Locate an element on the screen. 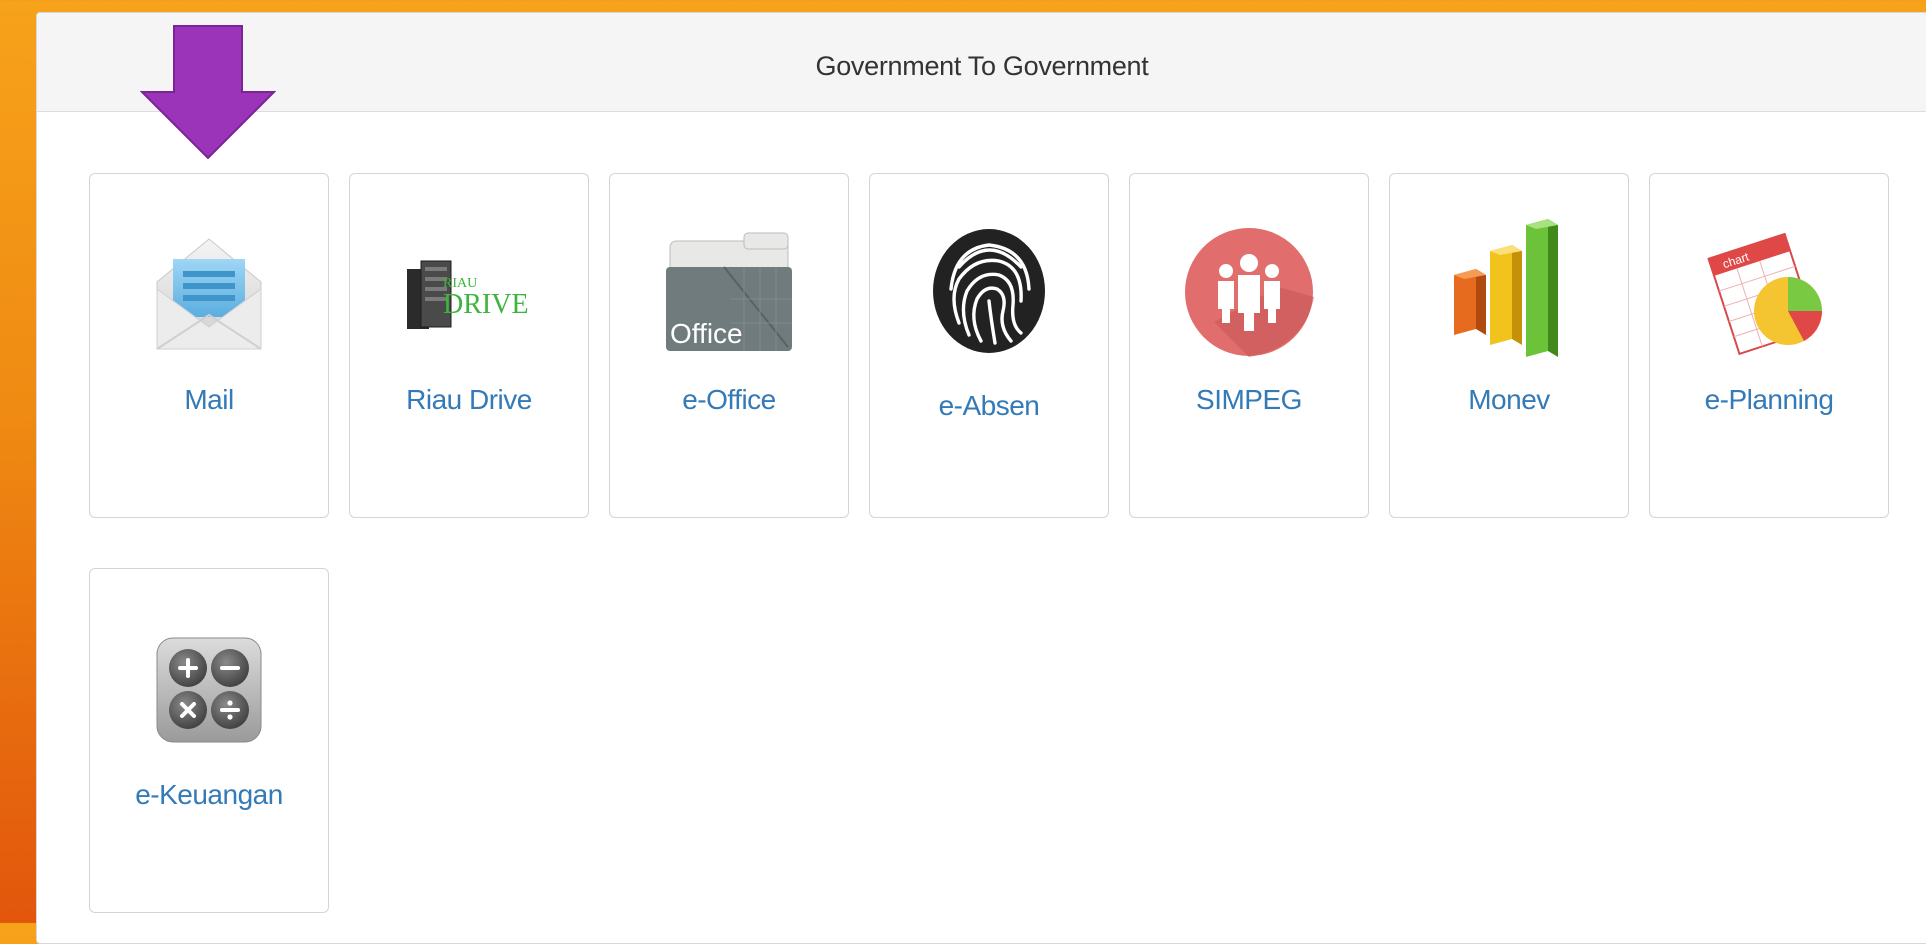 Image resolution: width=1926 pixels, height=944 pixels. app-label-simpeg: SIMPEG is located at coordinates (1249, 399).